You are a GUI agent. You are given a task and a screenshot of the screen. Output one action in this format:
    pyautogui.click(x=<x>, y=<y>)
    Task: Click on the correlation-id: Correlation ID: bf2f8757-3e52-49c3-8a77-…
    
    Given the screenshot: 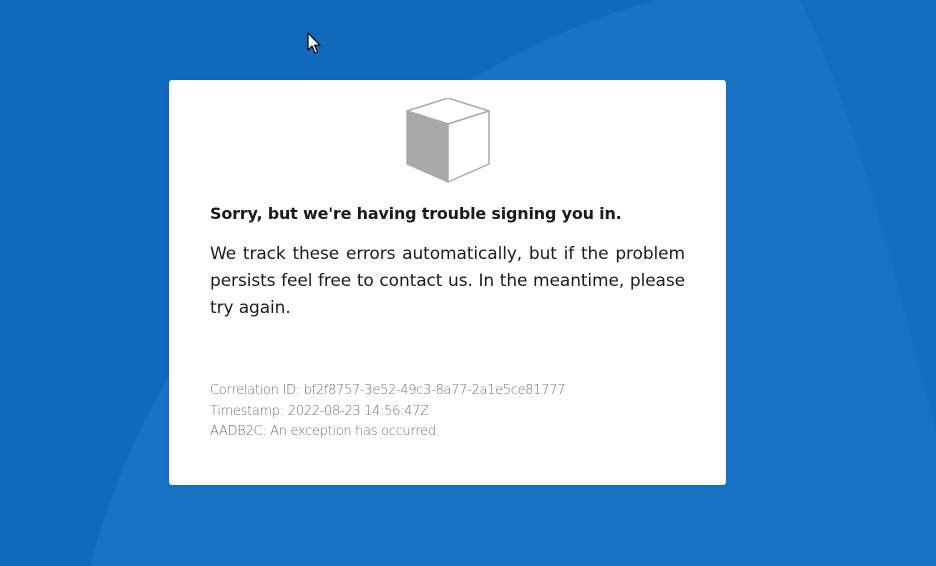 What is the action you would take?
    pyautogui.click(x=388, y=390)
    